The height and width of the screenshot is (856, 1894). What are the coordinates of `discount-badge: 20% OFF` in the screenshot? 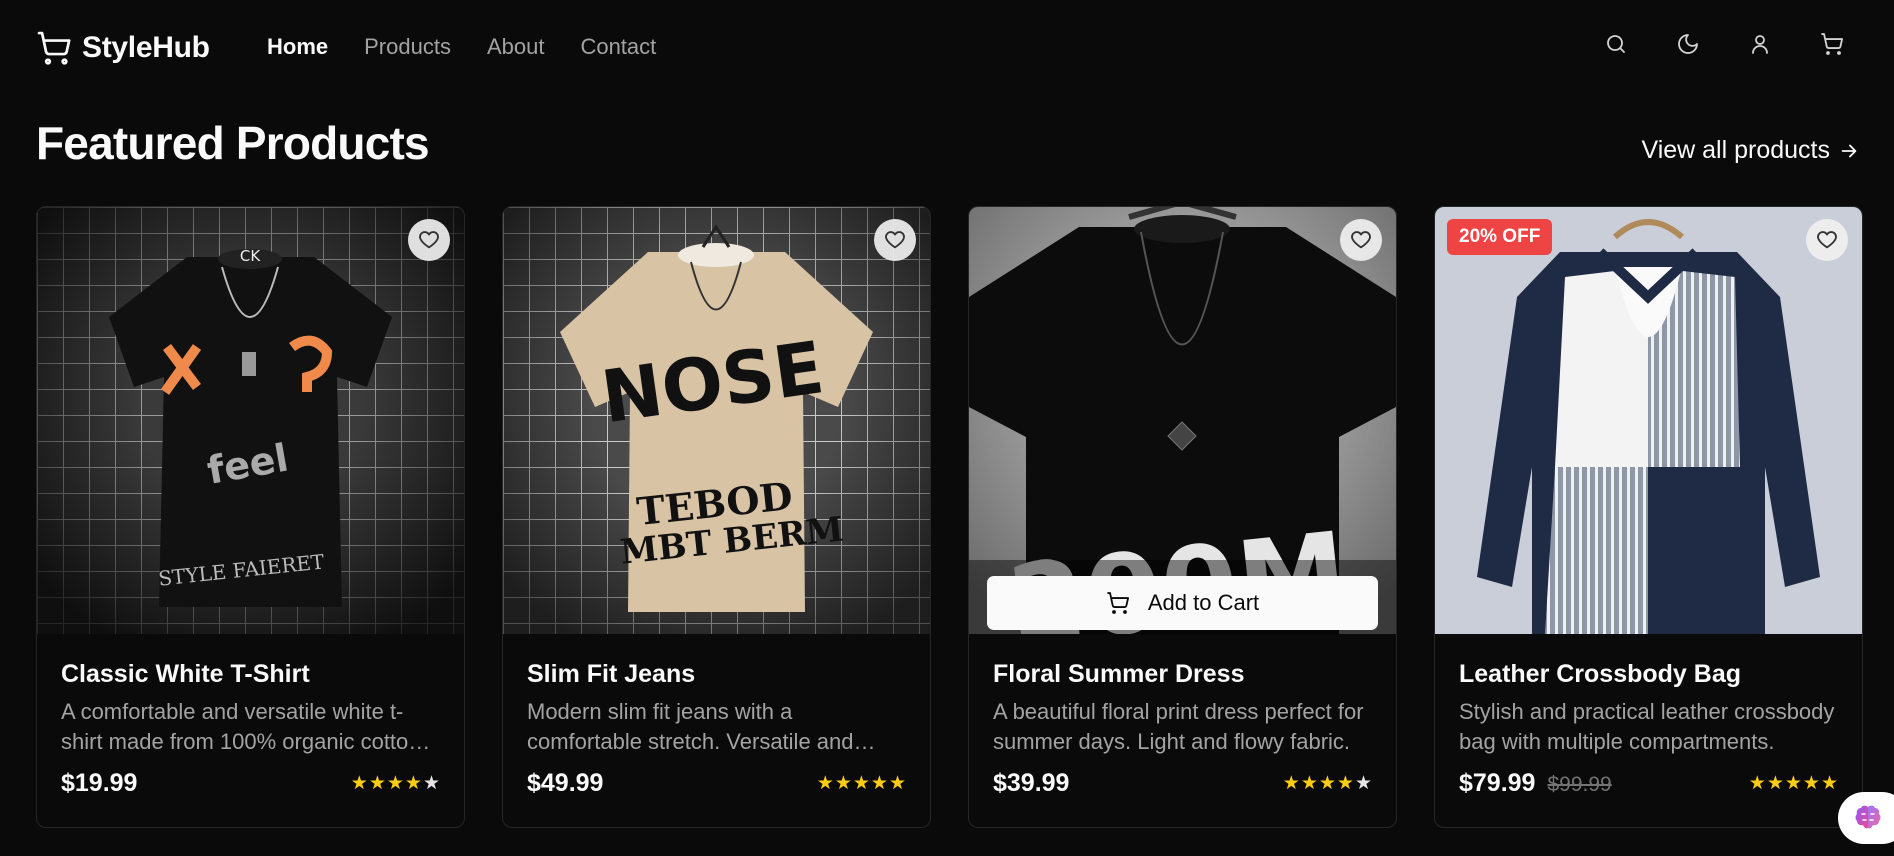 It's located at (1500, 237).